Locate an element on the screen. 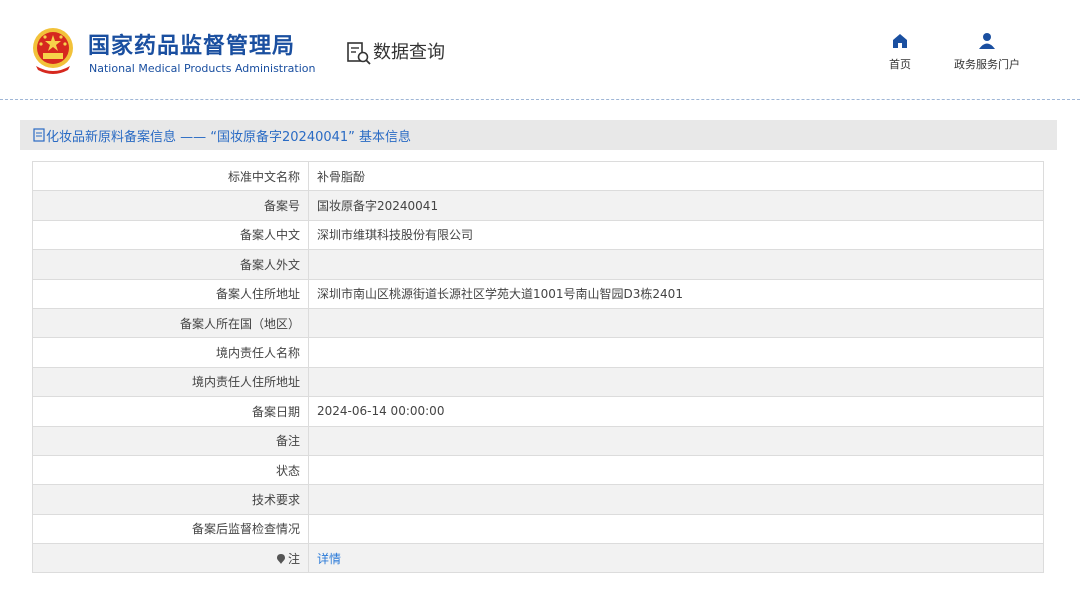  row-label: 备案后监督检查情况 is located at coordinates (170, 529).